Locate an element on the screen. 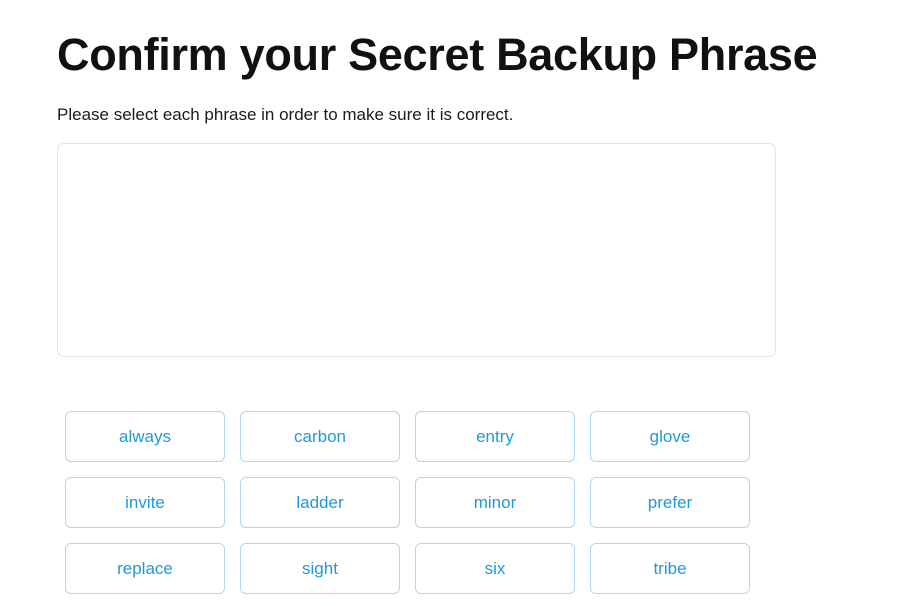 The image size is (920, 606). word-button: prefer is located at coordinates (670, 502).